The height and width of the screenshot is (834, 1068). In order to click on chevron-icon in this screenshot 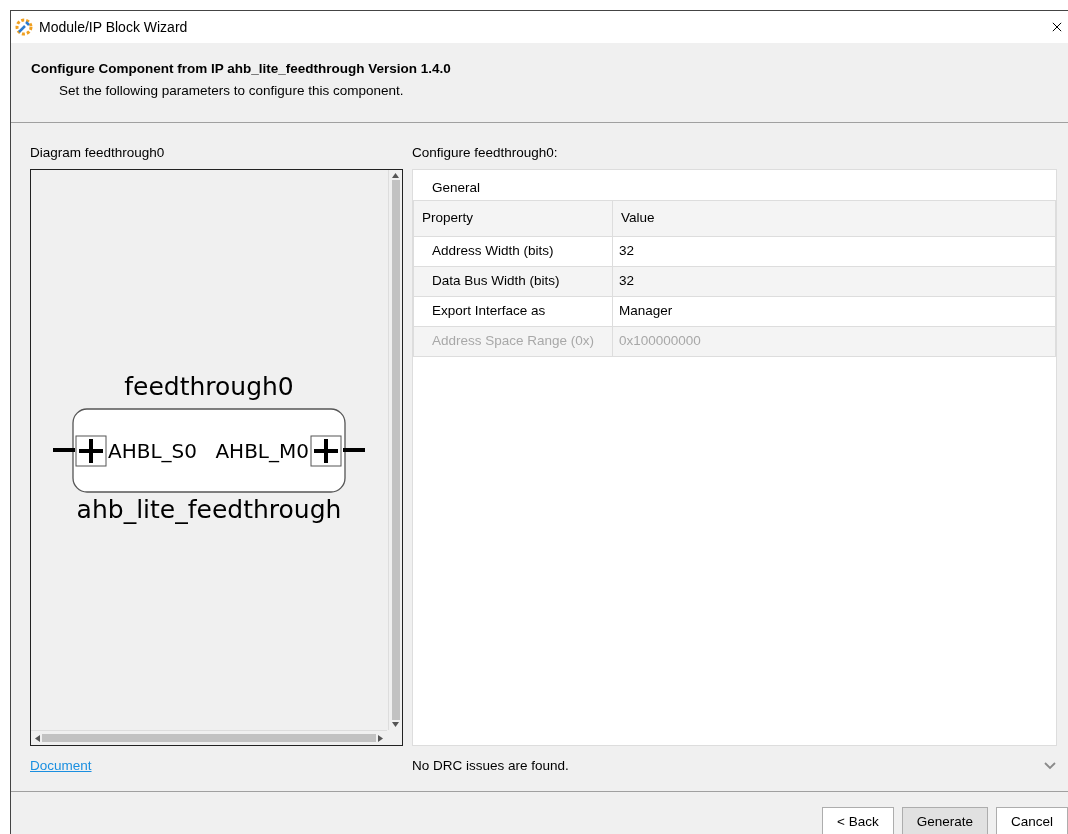, I will do `click(1050, 766)`.